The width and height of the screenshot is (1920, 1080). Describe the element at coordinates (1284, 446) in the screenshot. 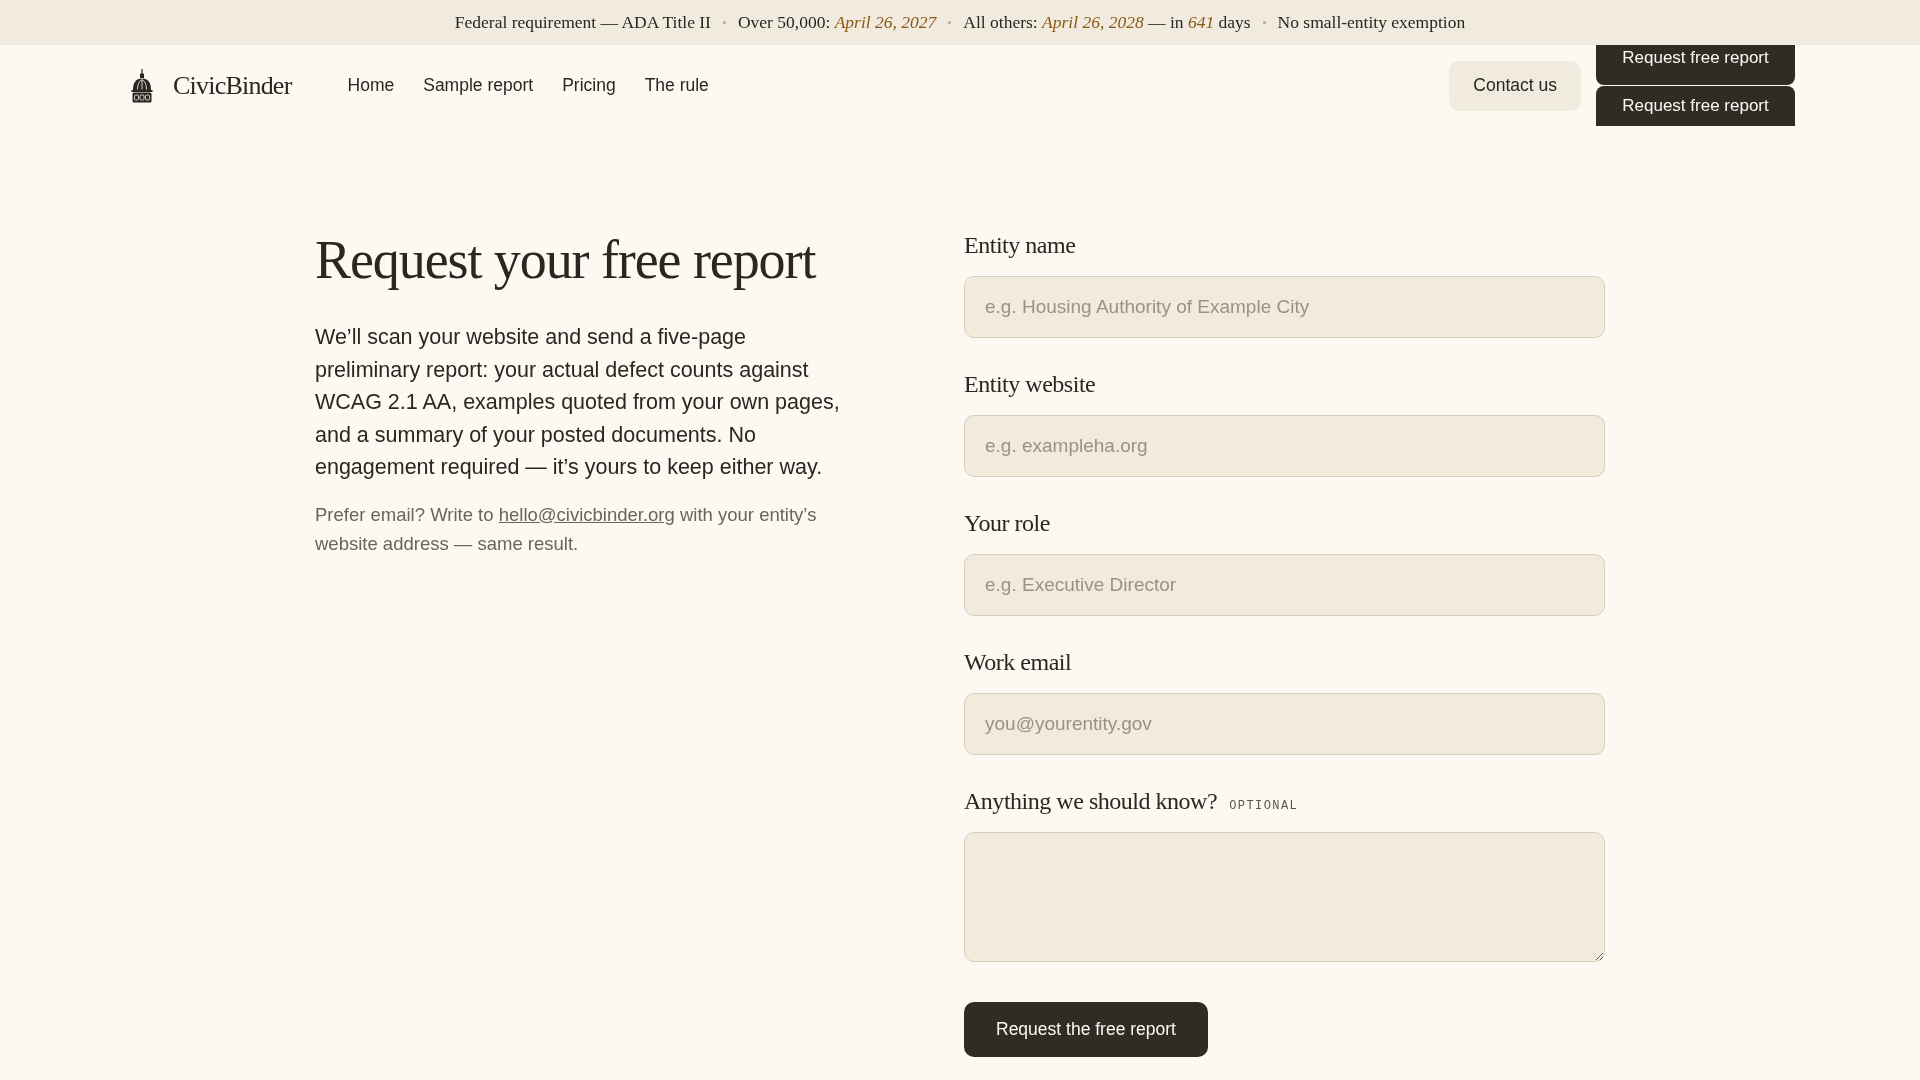

I see `input-field: e.g. exampleha.org` at that location.